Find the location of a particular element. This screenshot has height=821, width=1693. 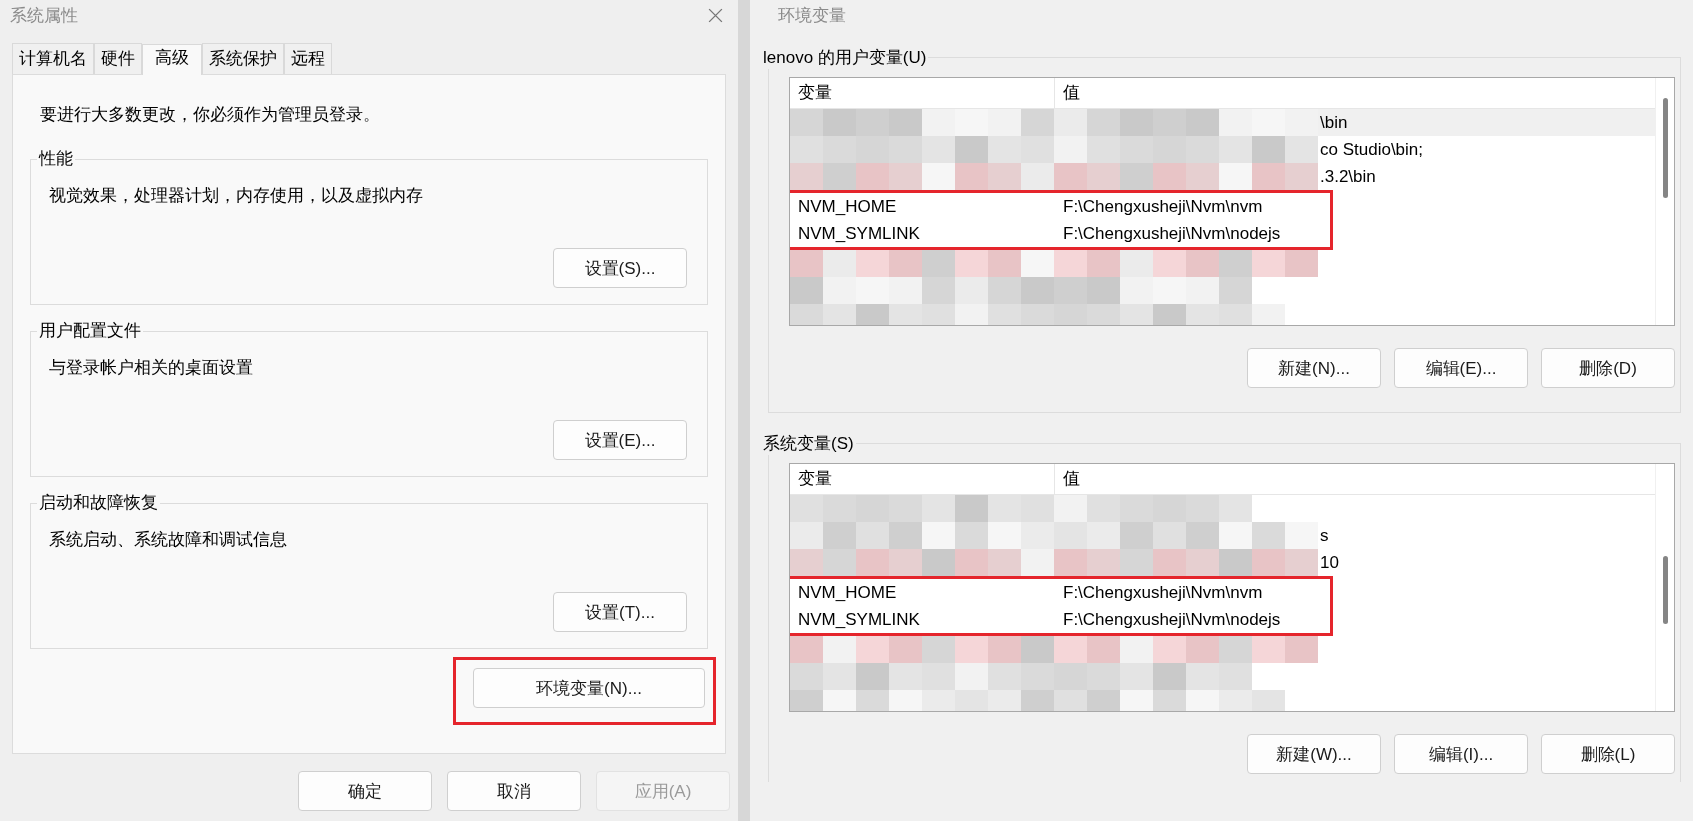

group-description: 视觉效果，处理器计划，内存使用，以及虚拟内存 is located at coordinates (236, 196).